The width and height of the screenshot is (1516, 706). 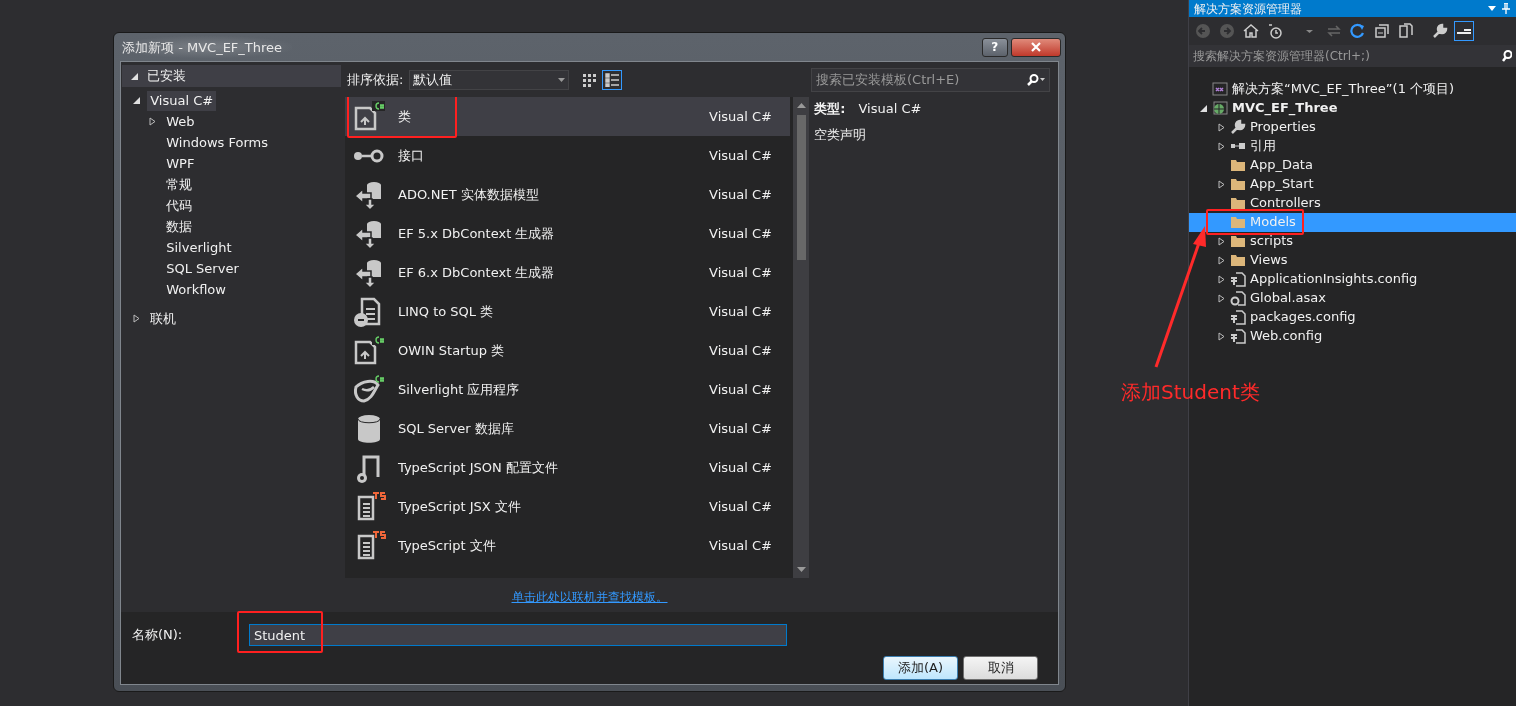 What do you see at coordinates (589, 597) in the screenshot?
I see `online-templates-link: 单击此处以联机并查找模板。` at bounding box center [589, 597].